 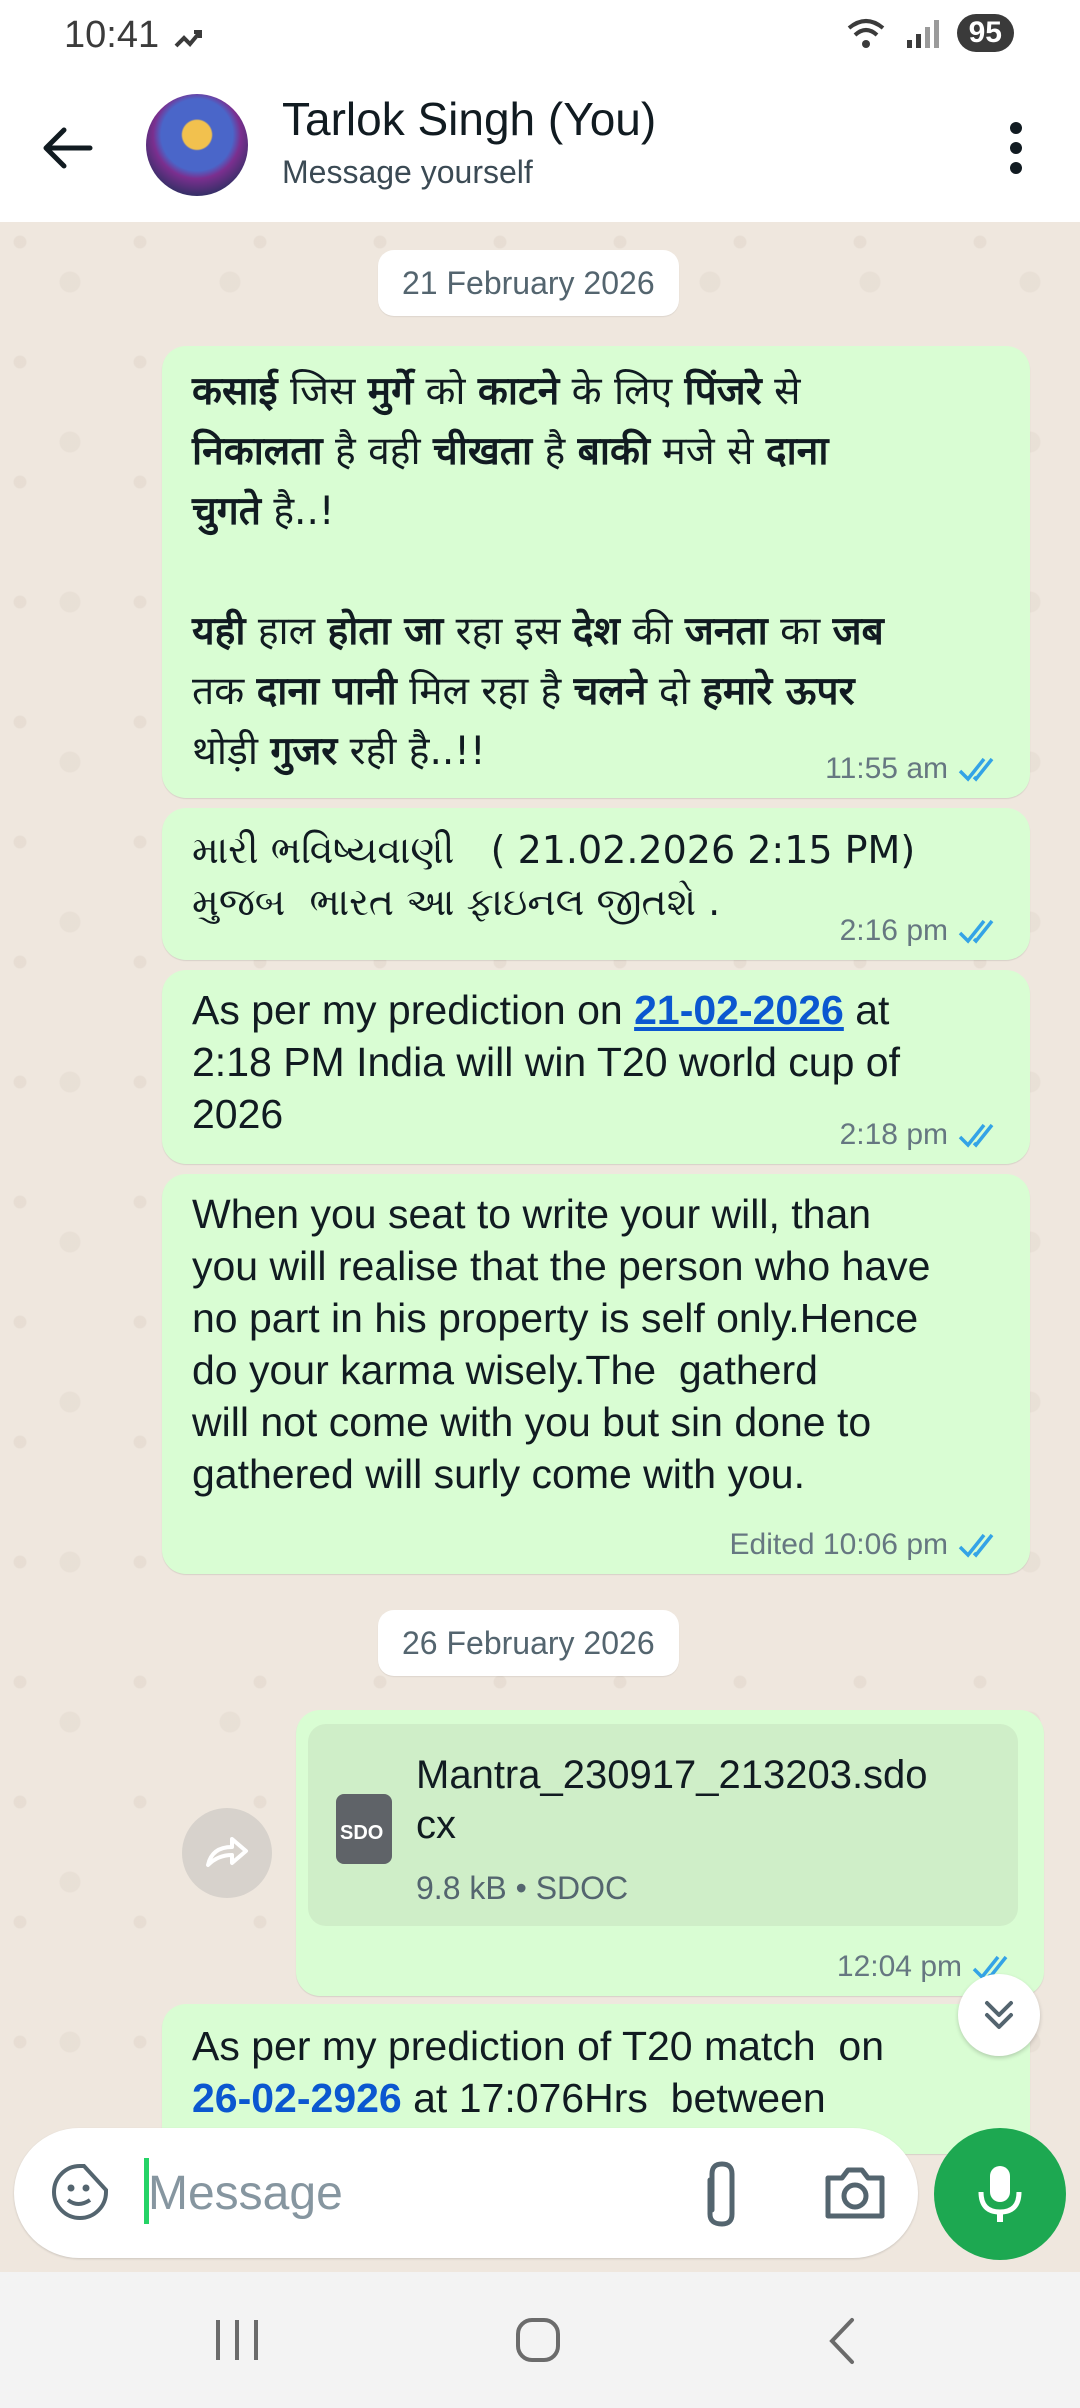 I want to click on home-icon, so click(x=538, y=2340).